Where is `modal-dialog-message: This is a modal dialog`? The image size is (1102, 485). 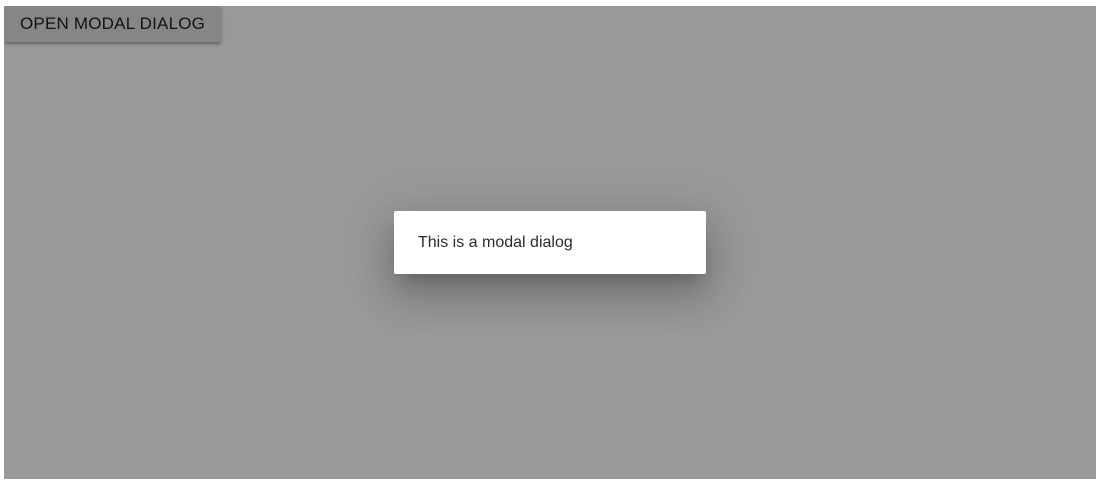 modal-dialog-message: This is a modal dialog is located at coordinates (495, 242).